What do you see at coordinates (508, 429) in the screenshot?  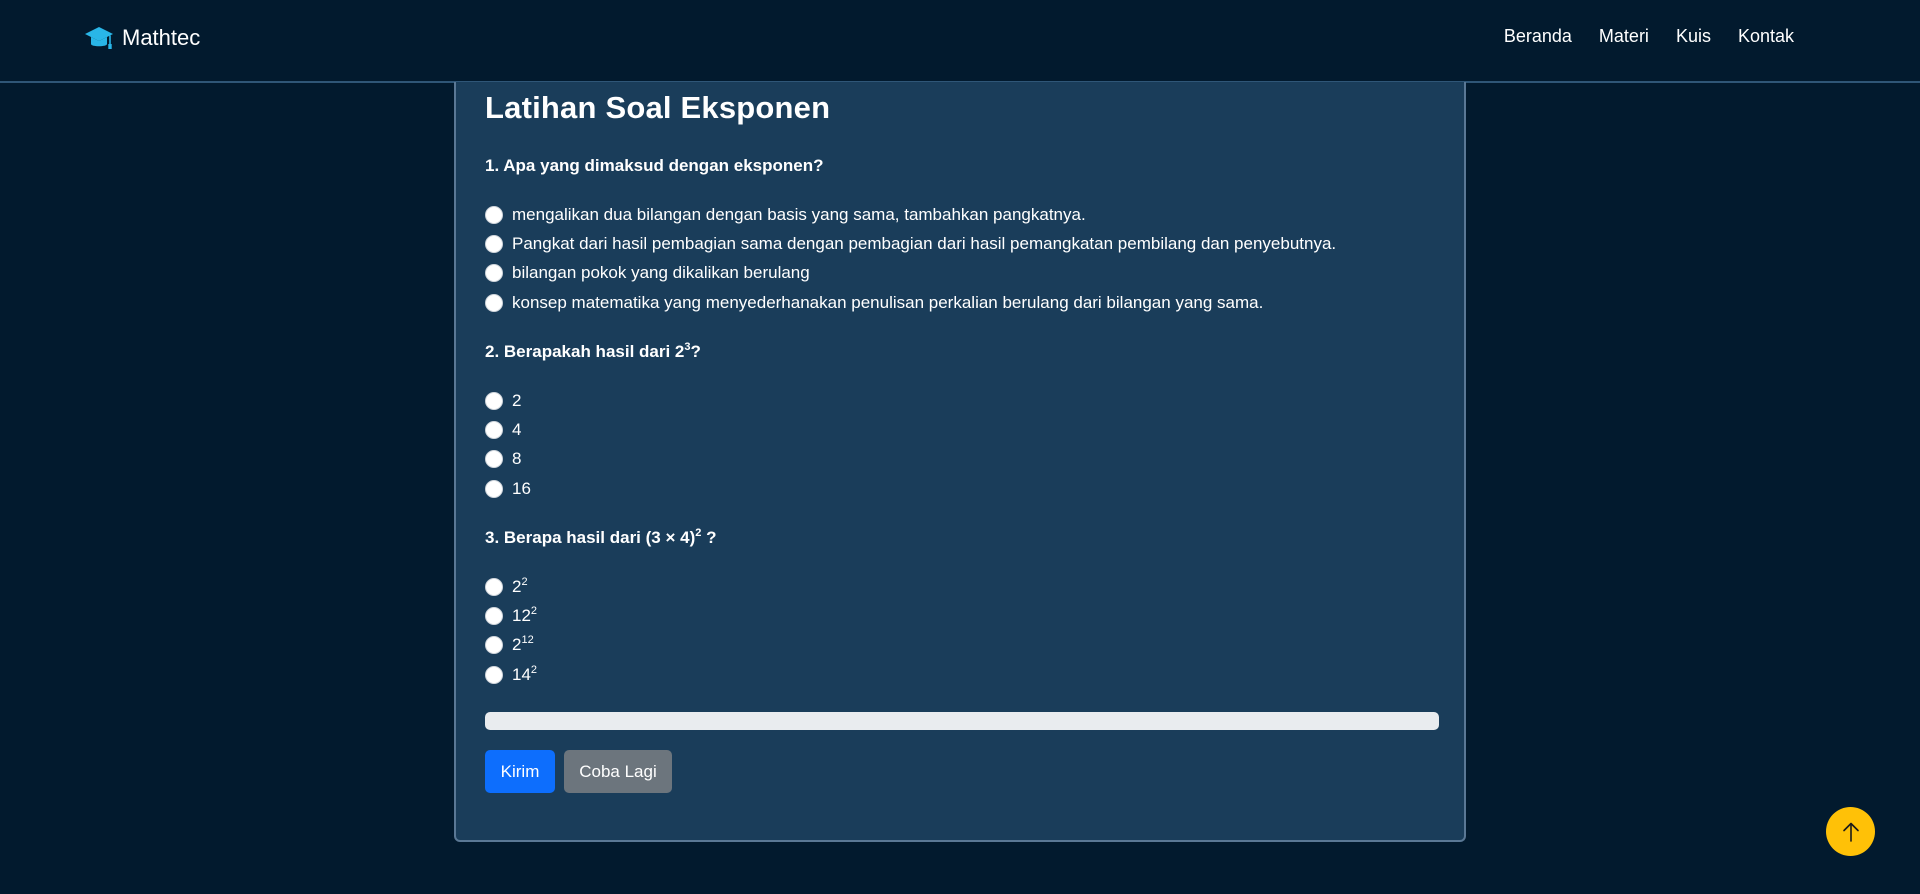 I see `answer-option: 4` at bounding box center [508, 429].